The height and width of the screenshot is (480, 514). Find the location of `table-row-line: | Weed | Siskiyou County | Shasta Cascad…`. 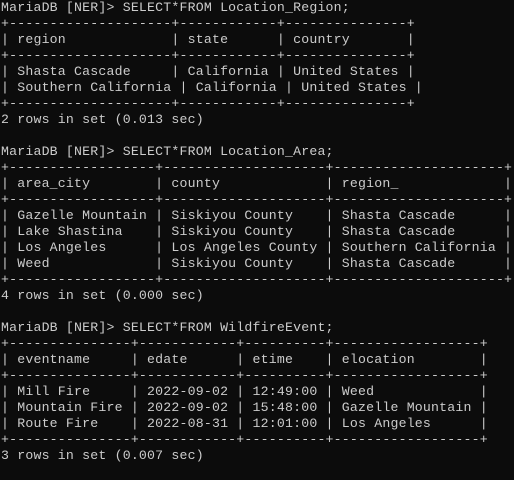

table-row-line: | Weed | Siskiyou County | Shasta Cascad… is located at coordinates (257, 263).